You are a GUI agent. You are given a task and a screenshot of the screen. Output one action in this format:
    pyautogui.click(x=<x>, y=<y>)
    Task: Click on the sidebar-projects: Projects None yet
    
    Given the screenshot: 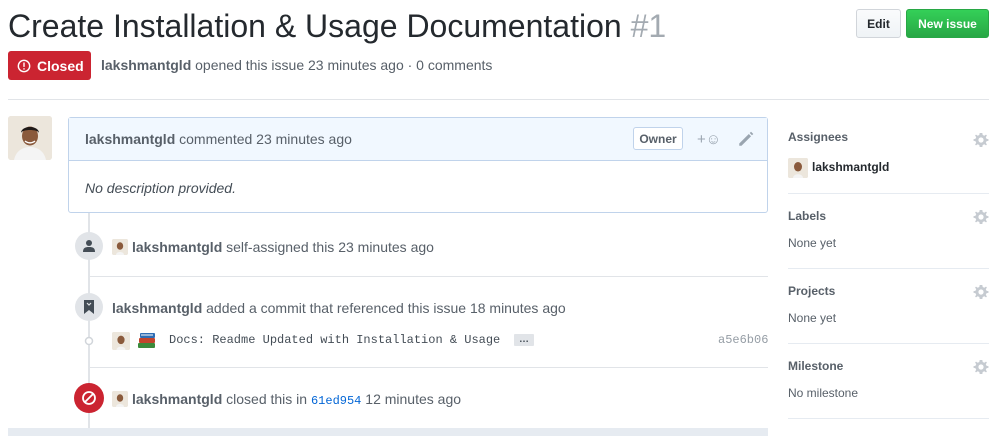 What is the action you would take?
    pyautogui.click(x=888, y=304)
    